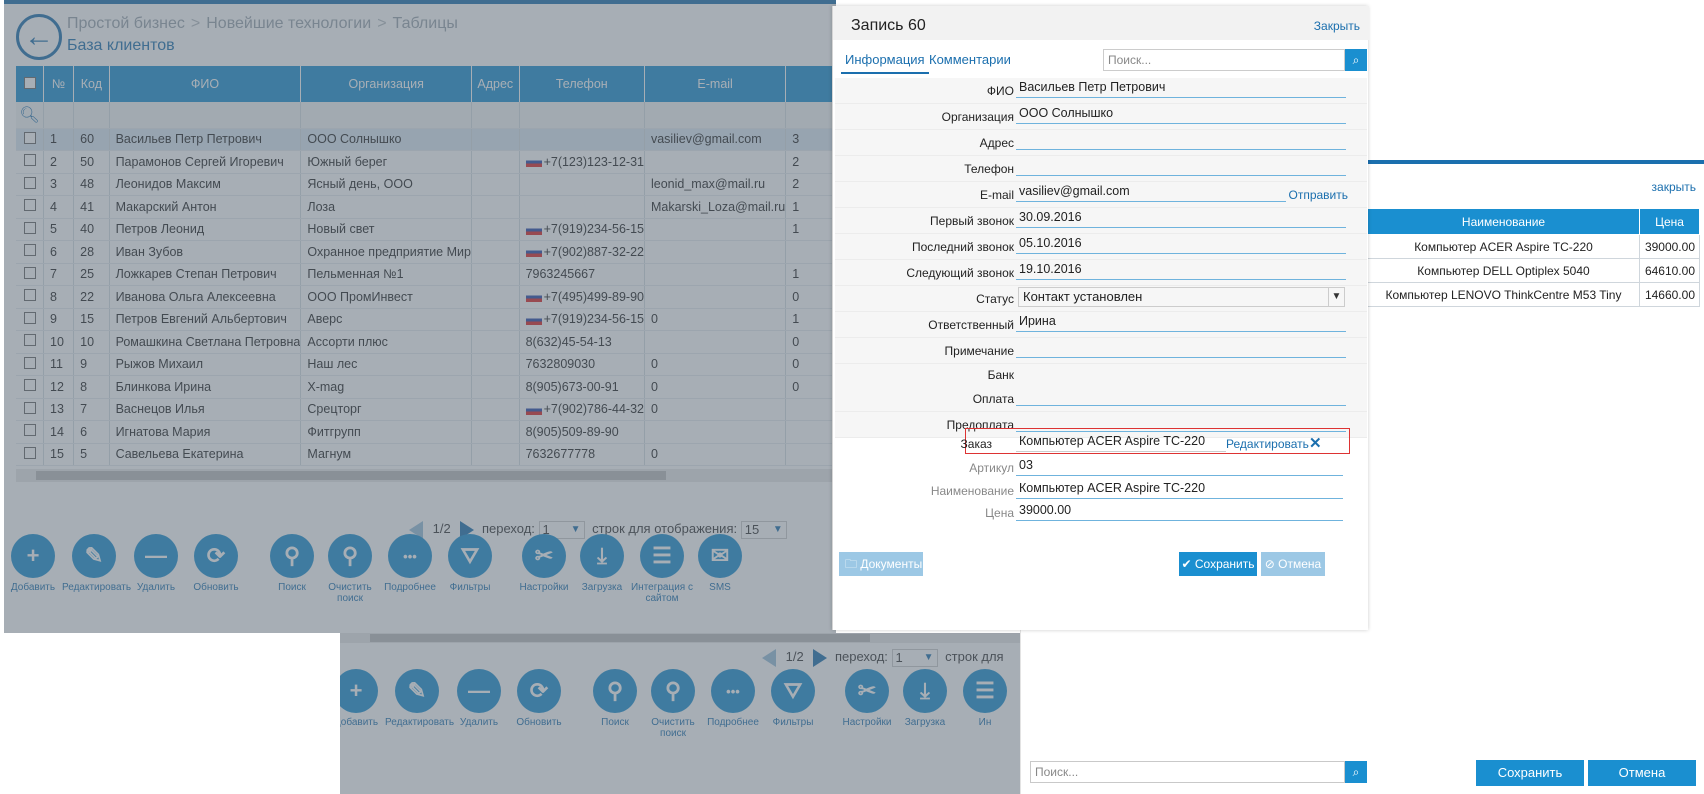 The width and height of the screenshot is (1704, 794). What do you see at coordinates (426, 364) in the screenshot?
I see `table-row: 11 9 Рыжов Михаил Наш лес 7632809030 0 0` at bounding box center [426, 364].